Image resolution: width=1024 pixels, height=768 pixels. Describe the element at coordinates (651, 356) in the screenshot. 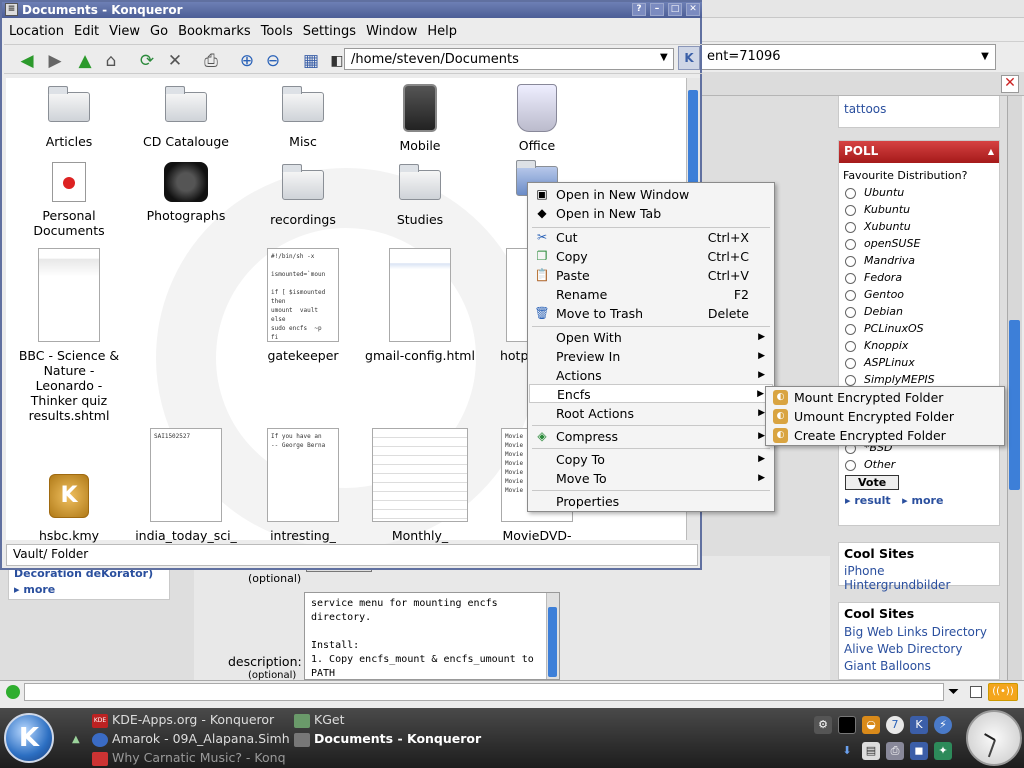

I see `menu-item-preview-in: Preview In ▶` at that location.